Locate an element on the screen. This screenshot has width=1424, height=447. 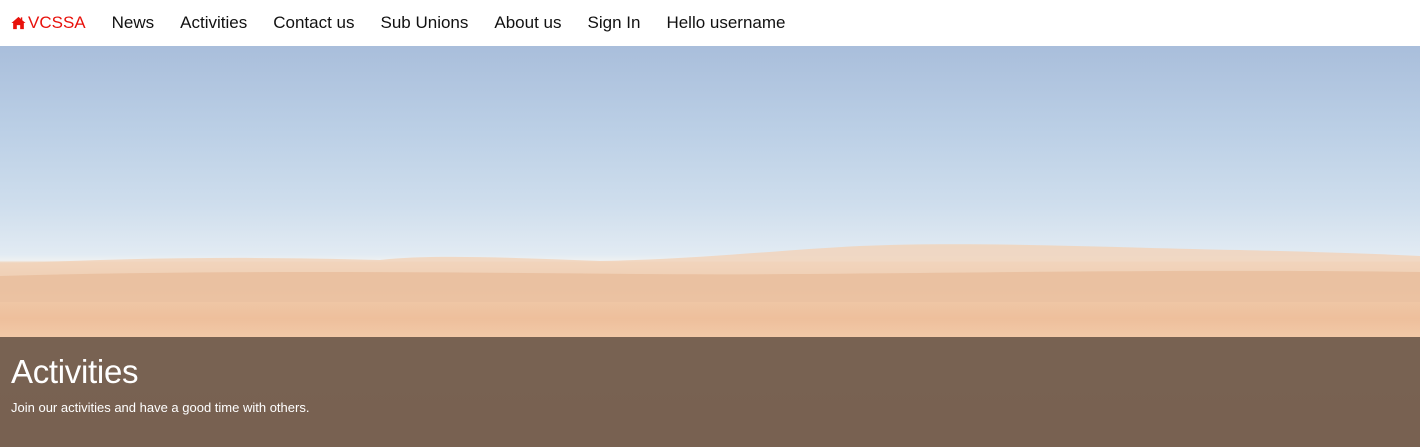
desert-dunes-image is located at coordinates (710, 273).